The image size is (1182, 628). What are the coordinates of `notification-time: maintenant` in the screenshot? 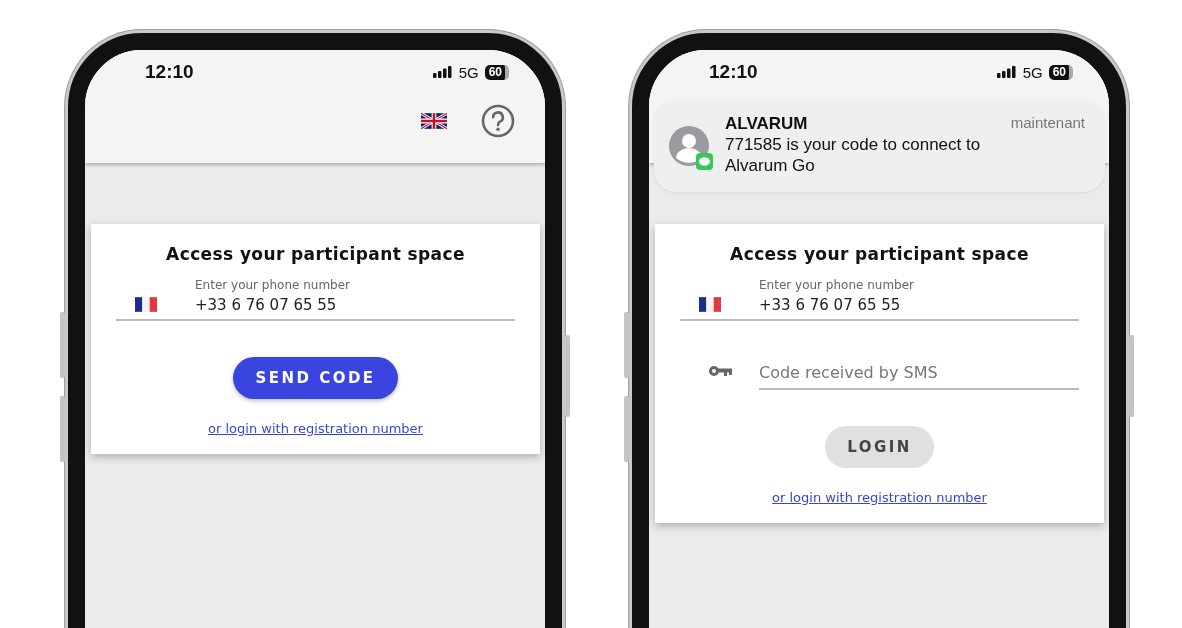 It's located at (1047, 123).